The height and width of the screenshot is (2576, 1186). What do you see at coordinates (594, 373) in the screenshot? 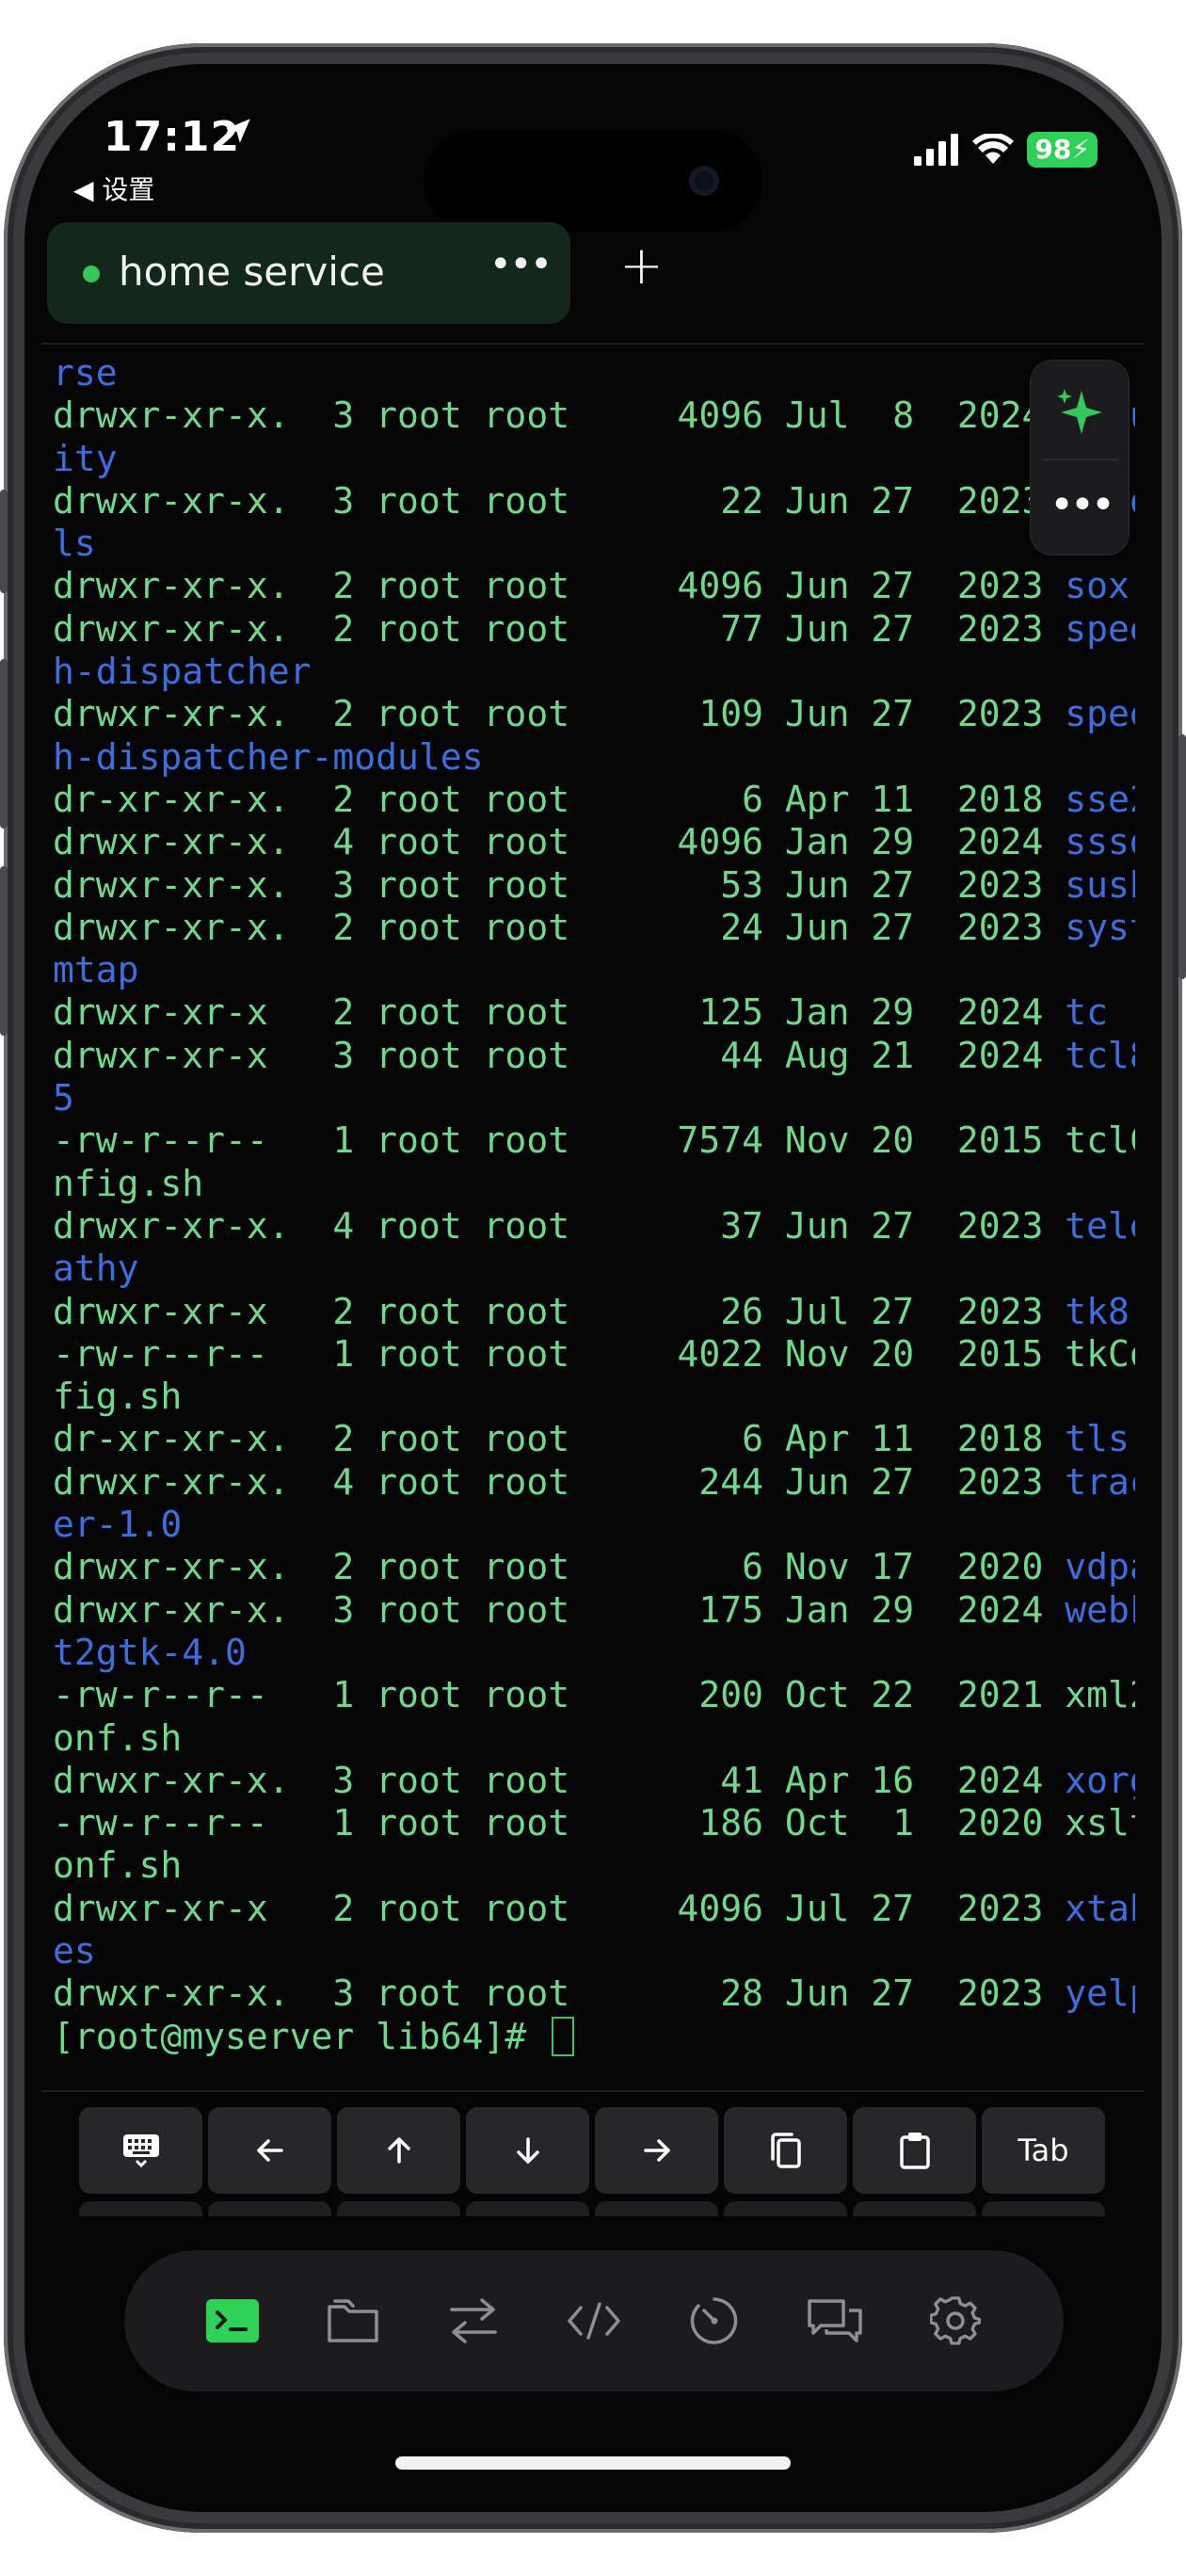
I see `terminal-line: rse` at bounding box center [594, 373].